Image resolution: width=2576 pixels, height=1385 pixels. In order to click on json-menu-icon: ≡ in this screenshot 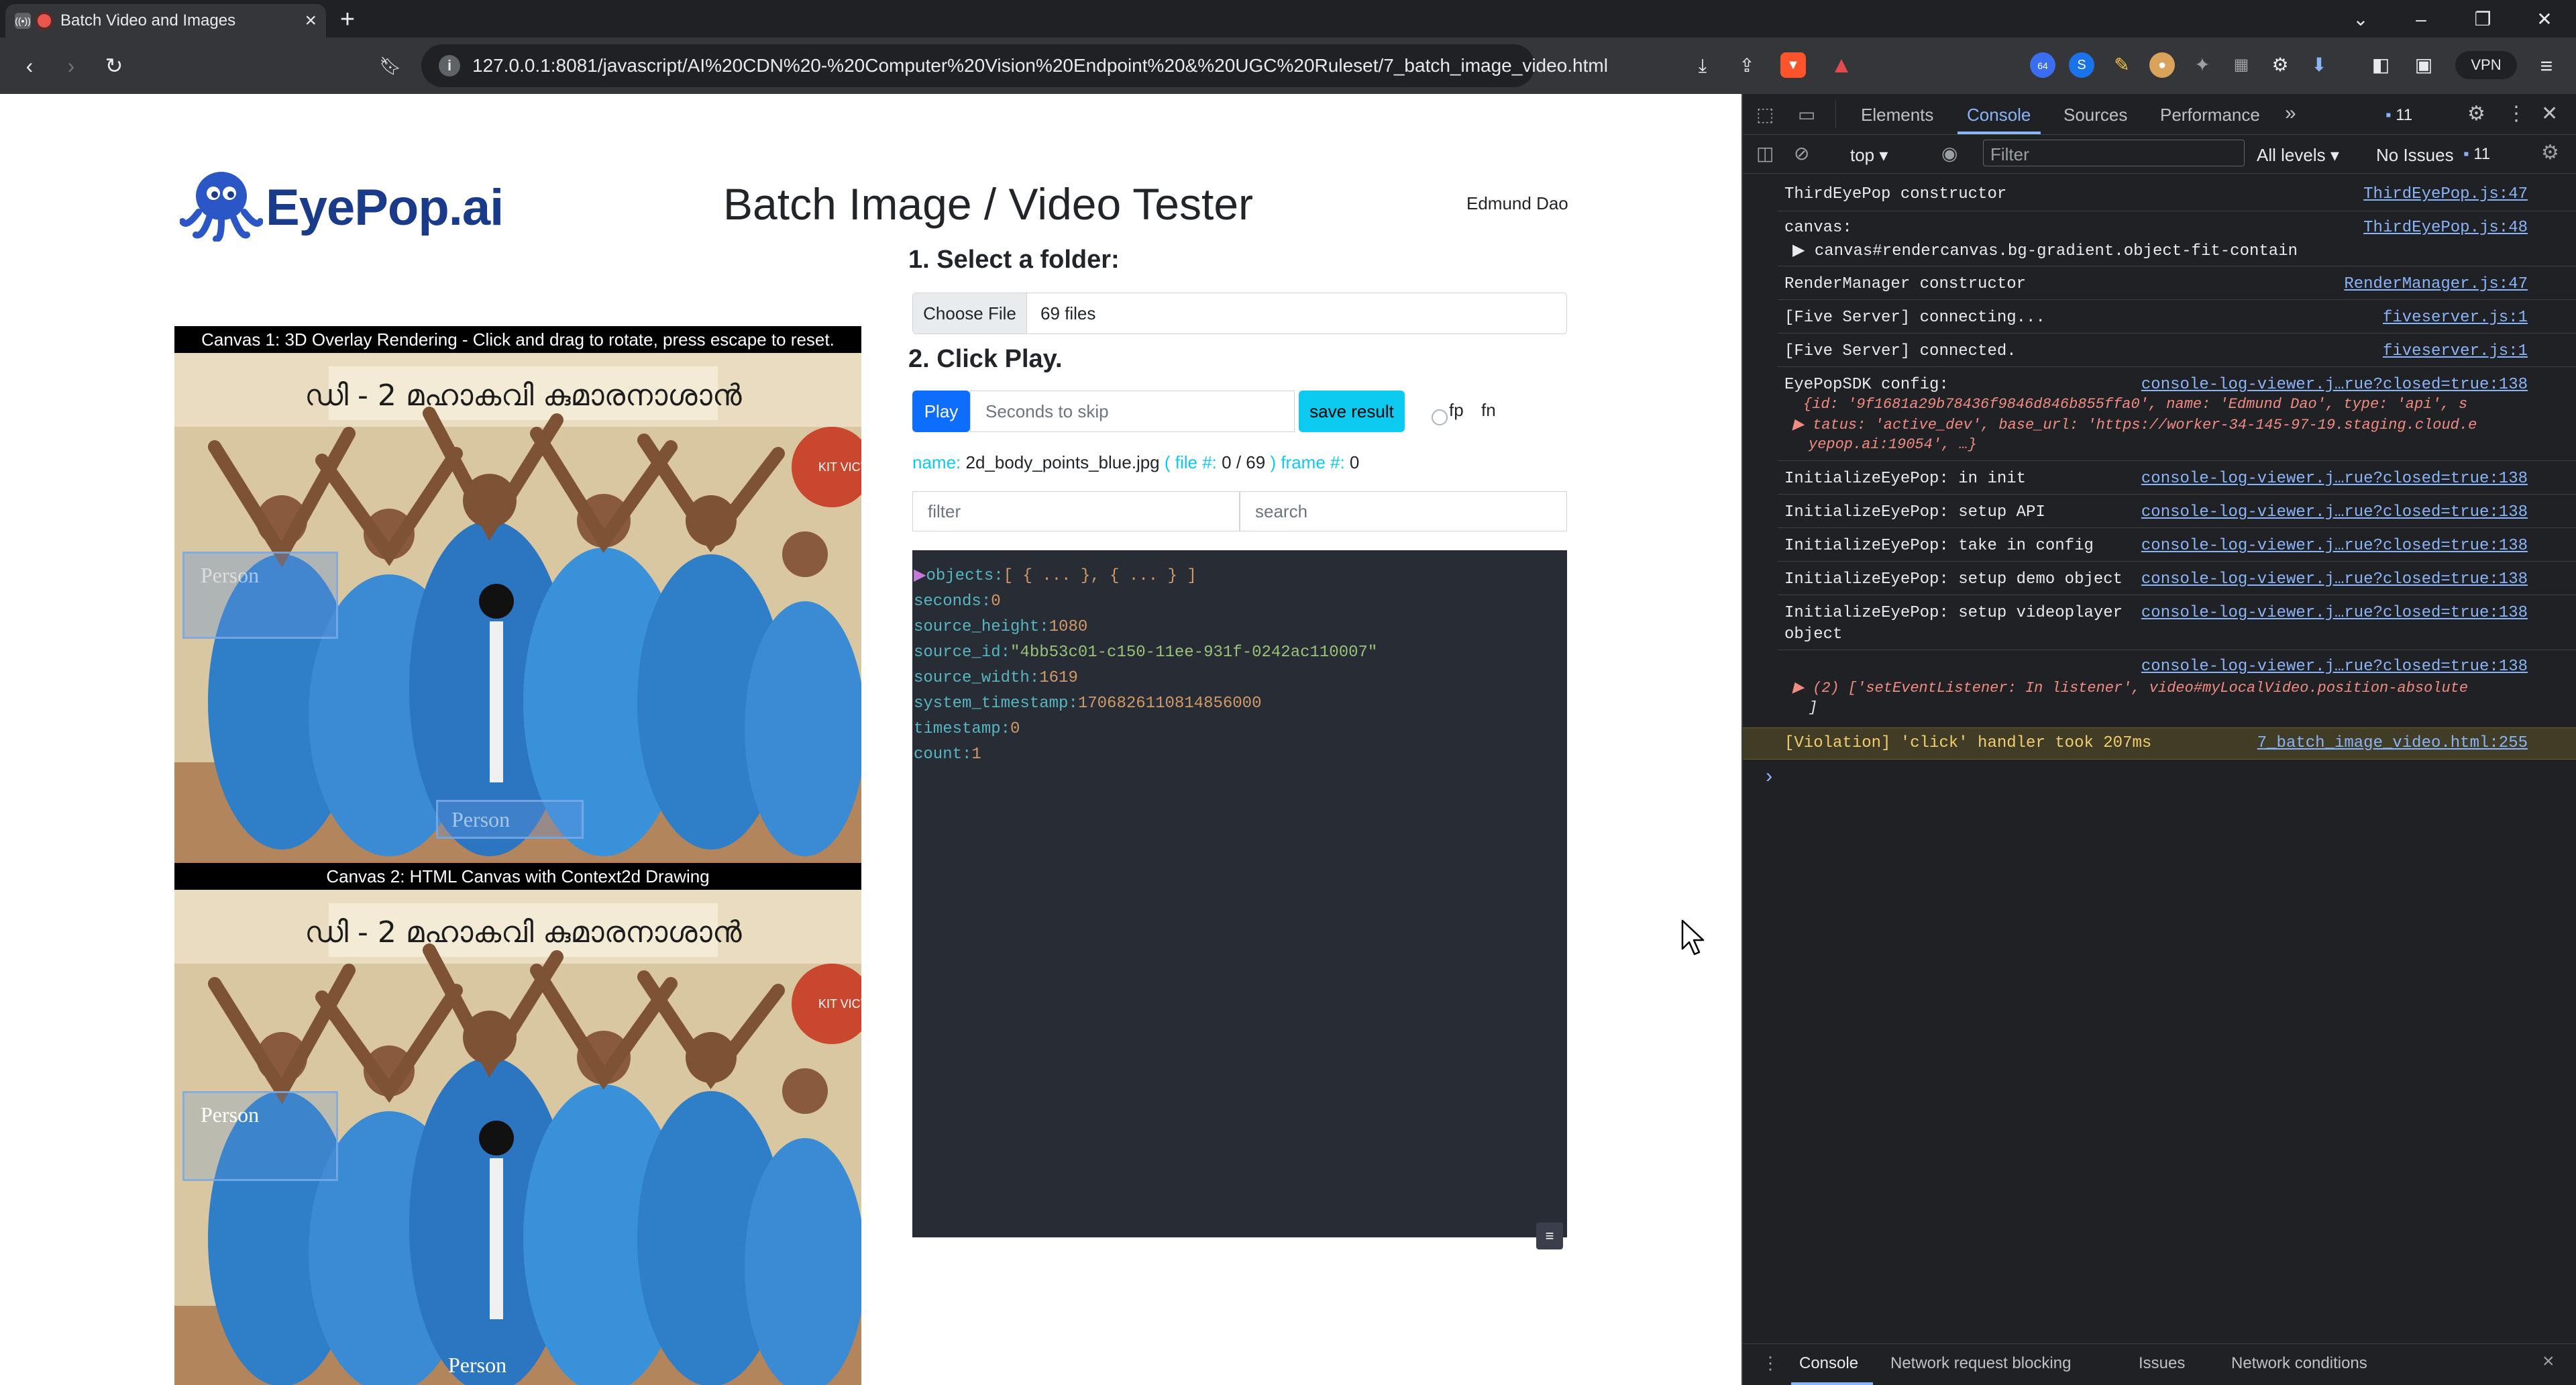, I will do `click(1549, 1236)`.